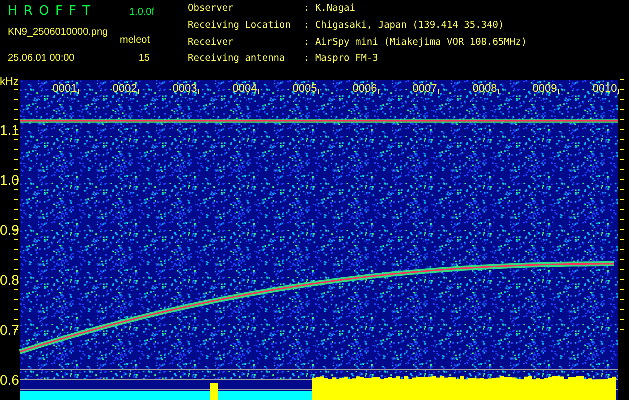 This screenshot has width=629, height=400. I want to click on axis-label: 0.9, so click(10, 230).